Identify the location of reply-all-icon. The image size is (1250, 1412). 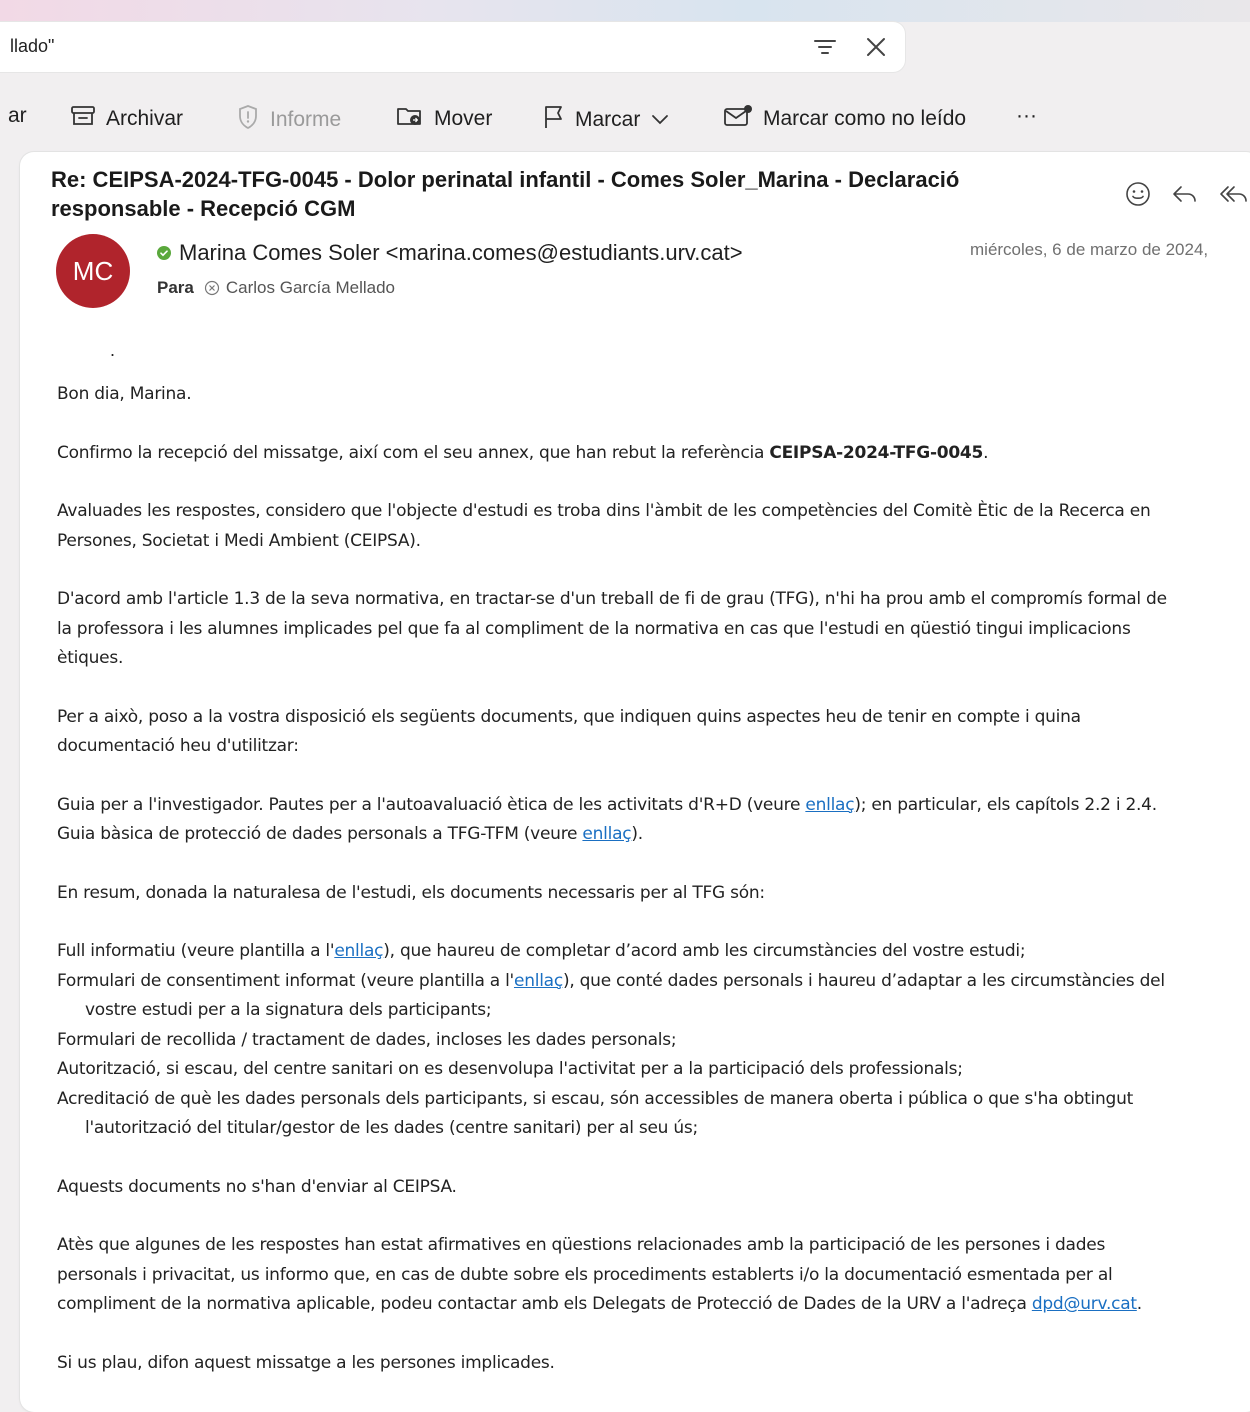
(1233, 194).